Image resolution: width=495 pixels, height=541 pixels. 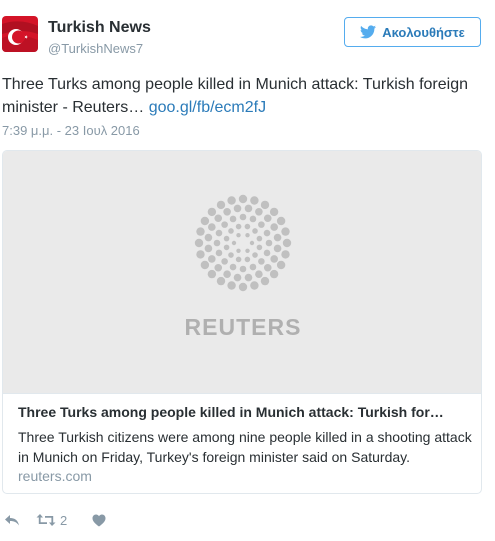 I want to click on bird-icon, so click(x=368, y=32).